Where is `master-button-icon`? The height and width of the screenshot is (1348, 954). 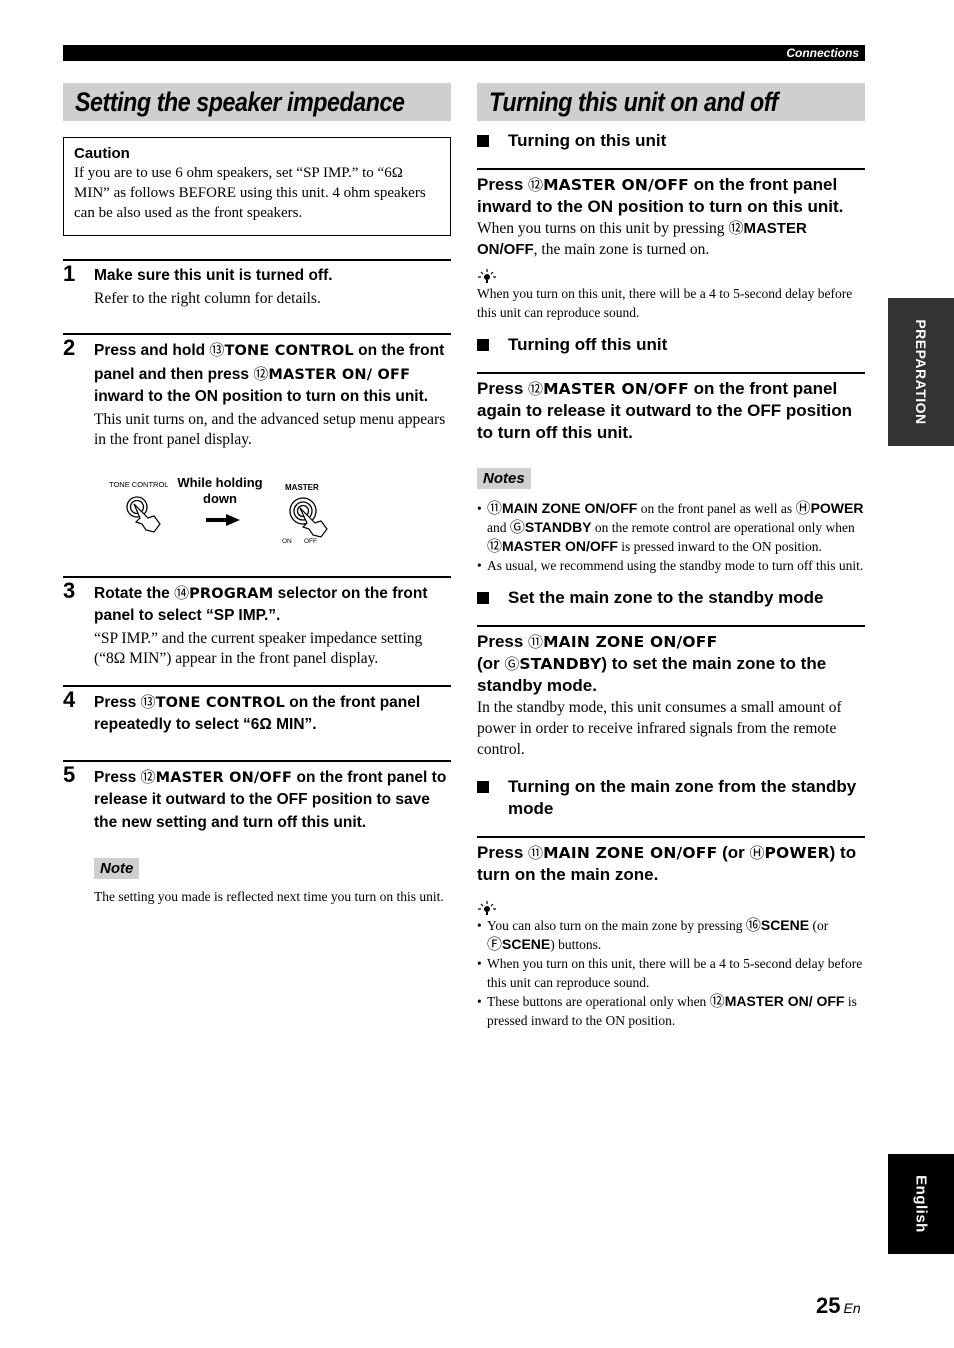 master-button-icon is located at coordinates (308, 517).